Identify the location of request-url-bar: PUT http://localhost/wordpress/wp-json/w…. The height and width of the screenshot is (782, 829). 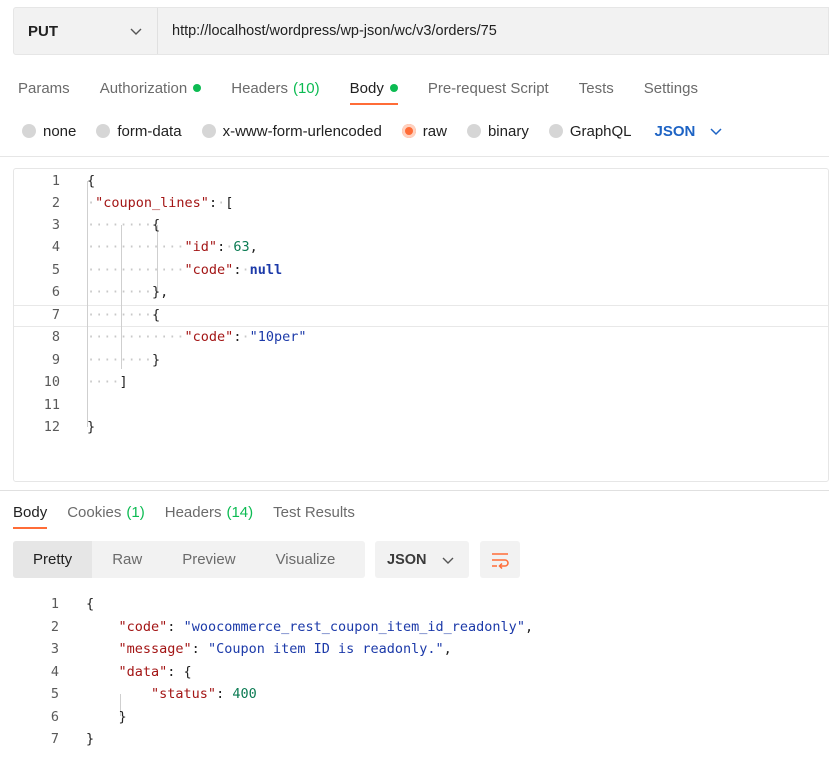
(421, 31).